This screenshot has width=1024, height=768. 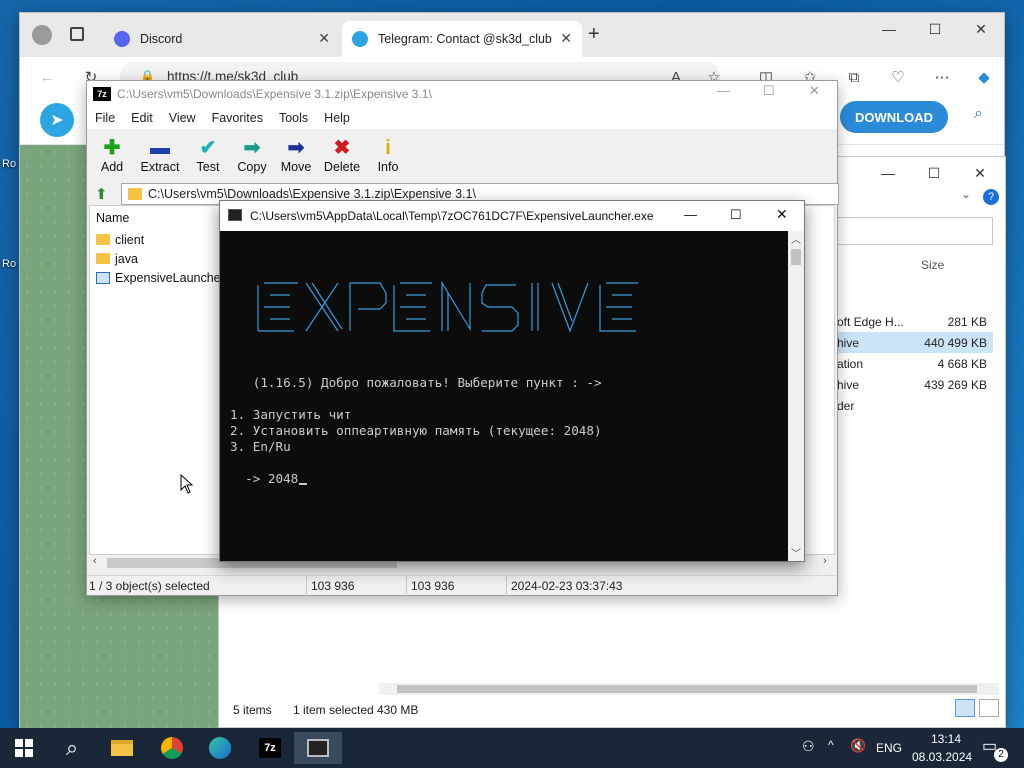 What do you see at coordinates (57, 120) in the screenshot?
I see `telegram-logo-icon: ➤` at bounding box center [57, 120].